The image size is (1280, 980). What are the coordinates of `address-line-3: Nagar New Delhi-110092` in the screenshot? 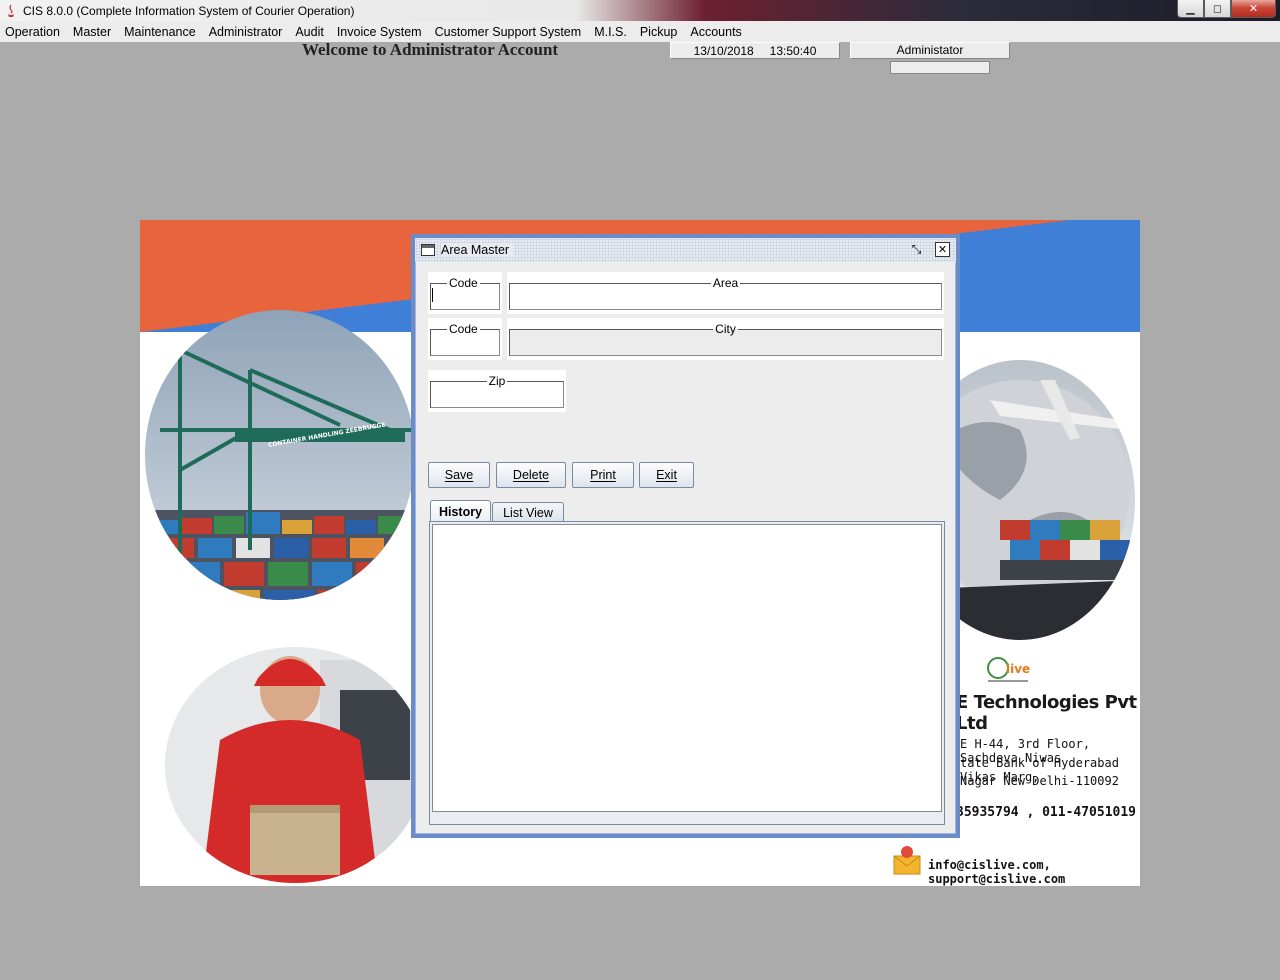 It's located at (1039, 781).